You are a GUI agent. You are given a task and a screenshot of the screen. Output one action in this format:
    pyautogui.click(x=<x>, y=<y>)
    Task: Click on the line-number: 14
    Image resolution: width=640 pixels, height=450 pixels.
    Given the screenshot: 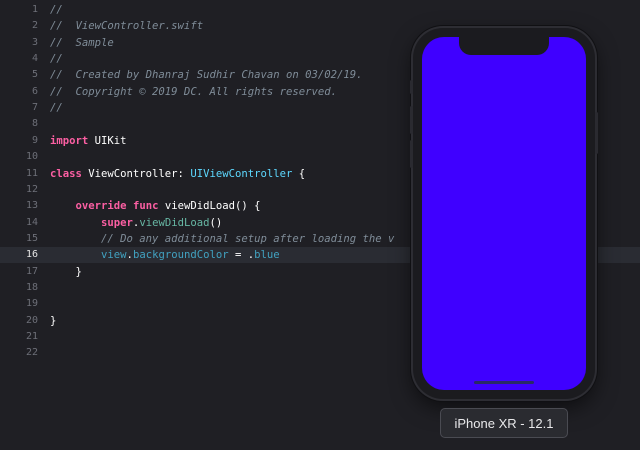 What is the action you would take?
    pyautogui.click(x=31, y=222)
    